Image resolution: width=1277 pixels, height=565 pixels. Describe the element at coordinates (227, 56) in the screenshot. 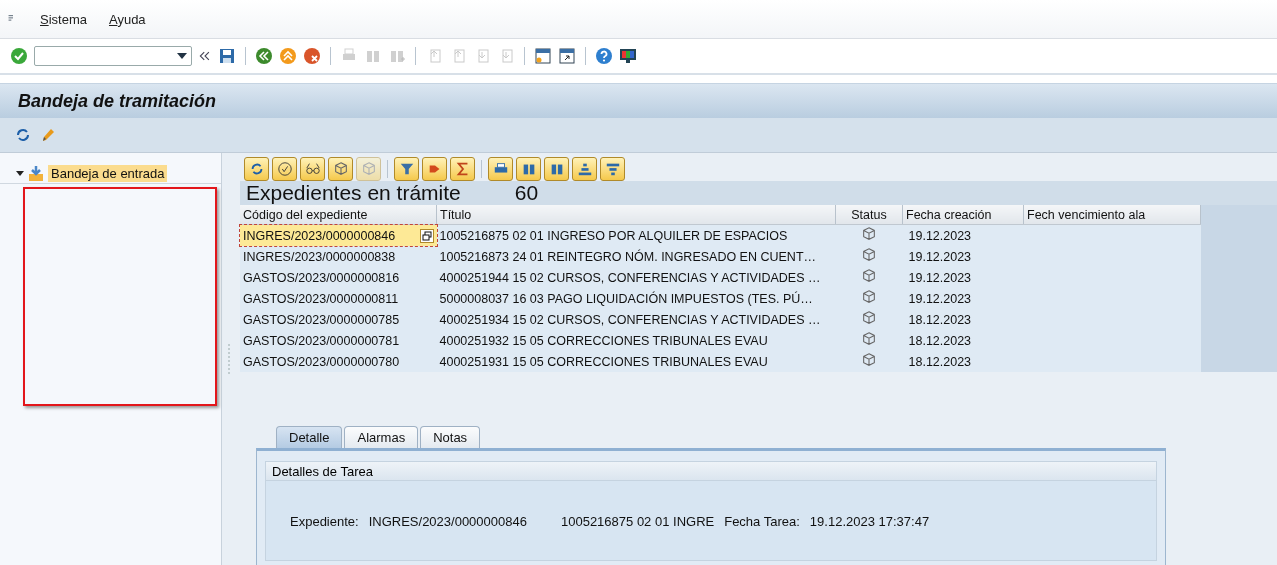

I see `save-icon` at that location.